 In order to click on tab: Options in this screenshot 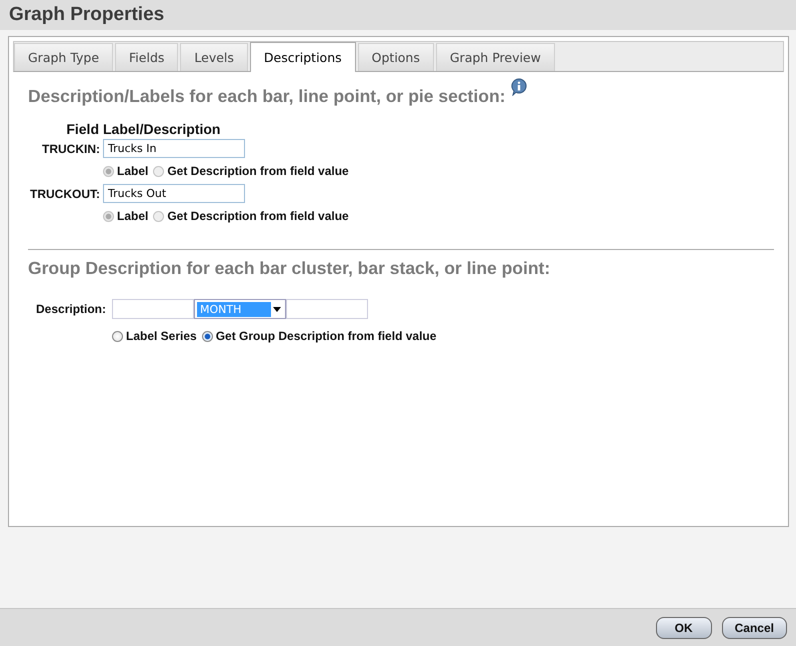, I will do `click(396, 57)`.